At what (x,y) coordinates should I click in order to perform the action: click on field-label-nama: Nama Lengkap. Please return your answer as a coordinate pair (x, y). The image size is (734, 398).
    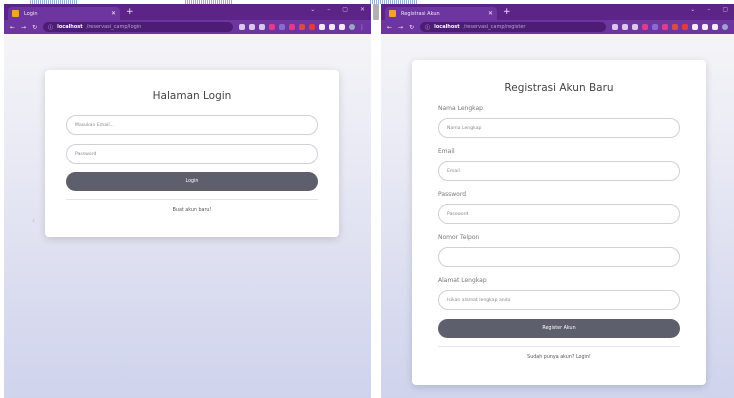
    Looking at the image, I should click on (460, 108).